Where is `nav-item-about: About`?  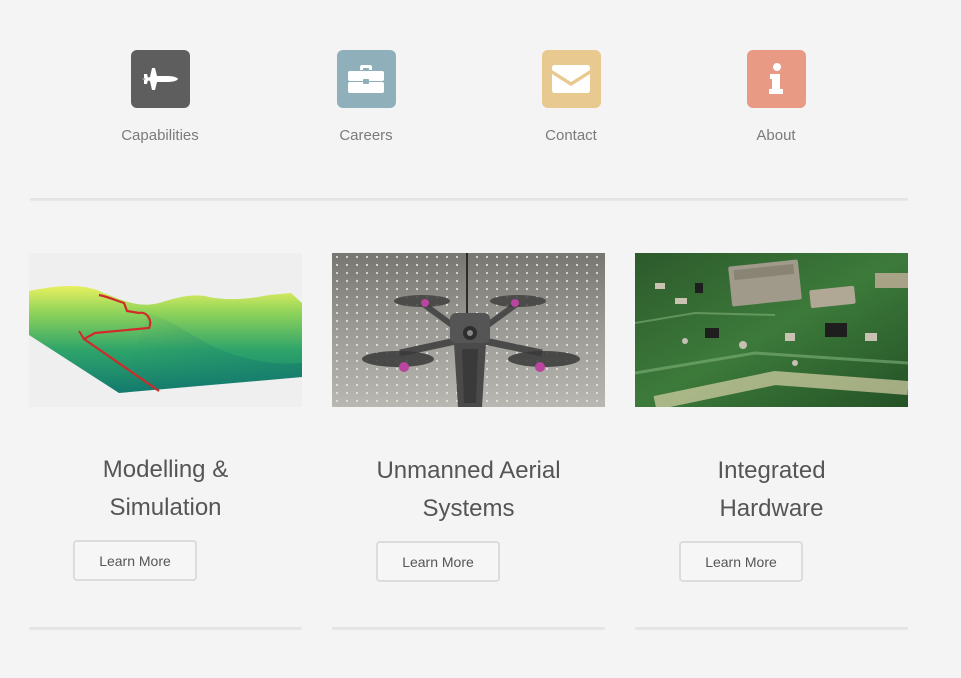
nav-item-about: About is located at coordinates (776, 97).